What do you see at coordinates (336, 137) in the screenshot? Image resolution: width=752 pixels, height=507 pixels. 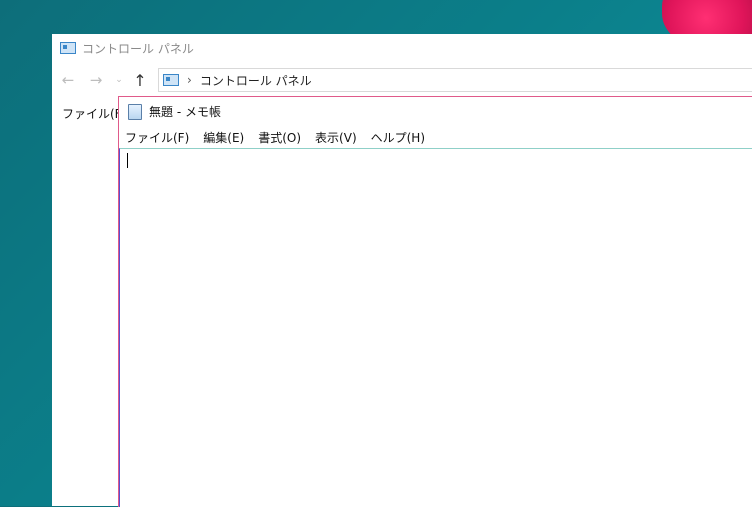 I see `menu-view: 表示(V)` at bounding box center [336, 137].